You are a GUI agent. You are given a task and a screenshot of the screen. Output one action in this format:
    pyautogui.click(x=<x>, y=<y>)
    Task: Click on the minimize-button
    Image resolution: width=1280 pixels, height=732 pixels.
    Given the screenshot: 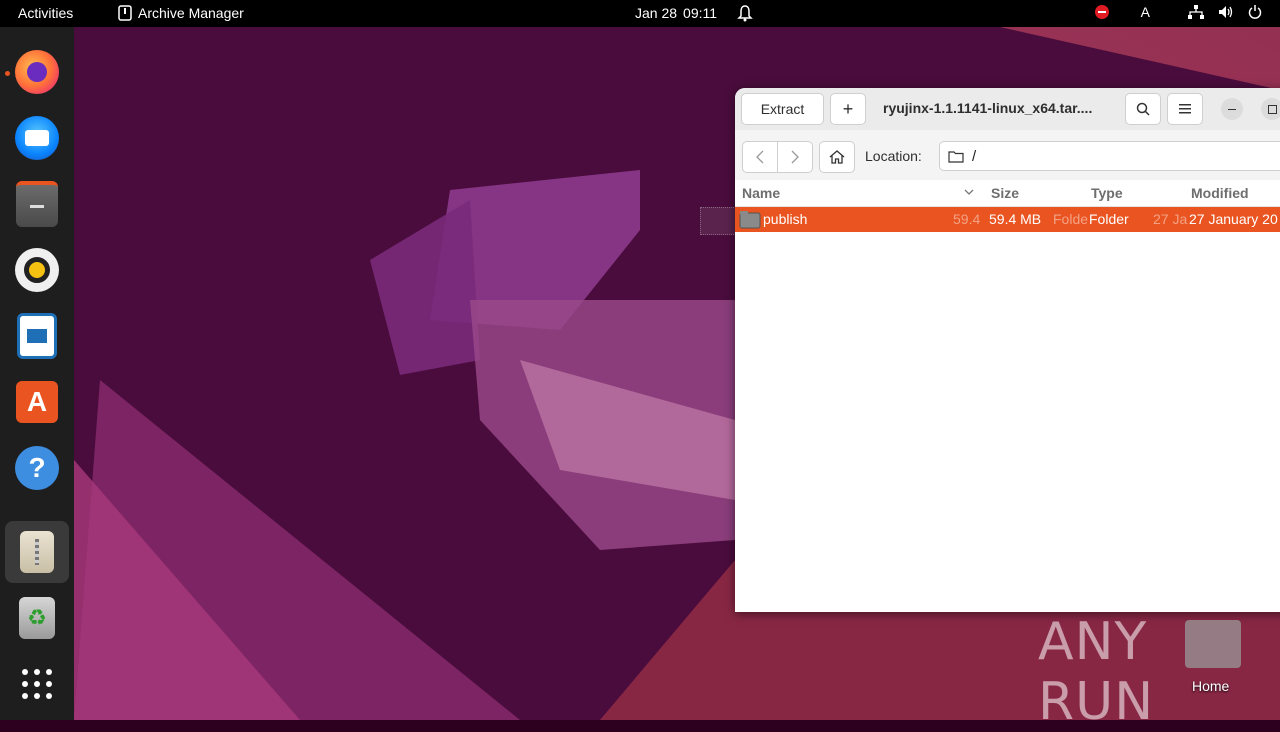 What is the action you would take?
    pyautogui.click(x=1232, y=109)
    